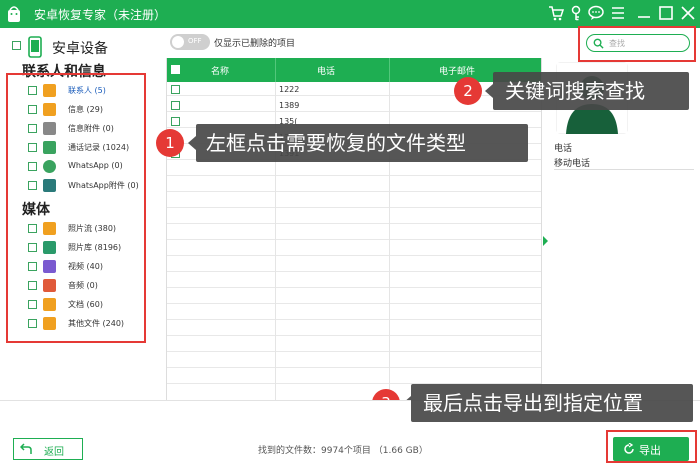  I want to click on cart-icon, so click(556, 13).